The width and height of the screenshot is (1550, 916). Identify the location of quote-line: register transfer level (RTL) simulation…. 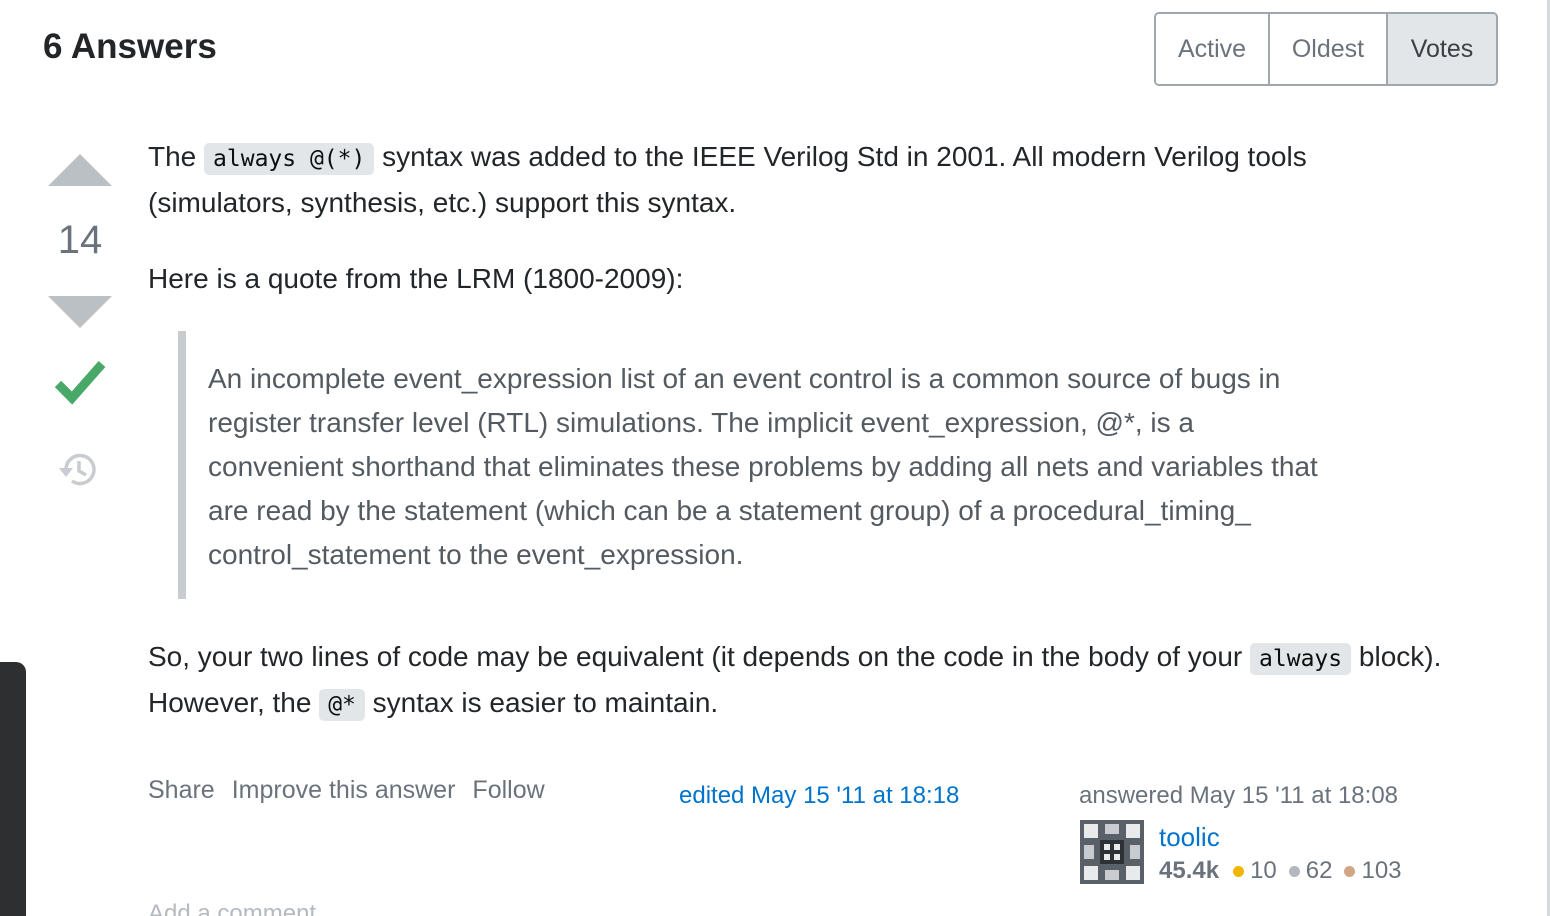
(701, 422).